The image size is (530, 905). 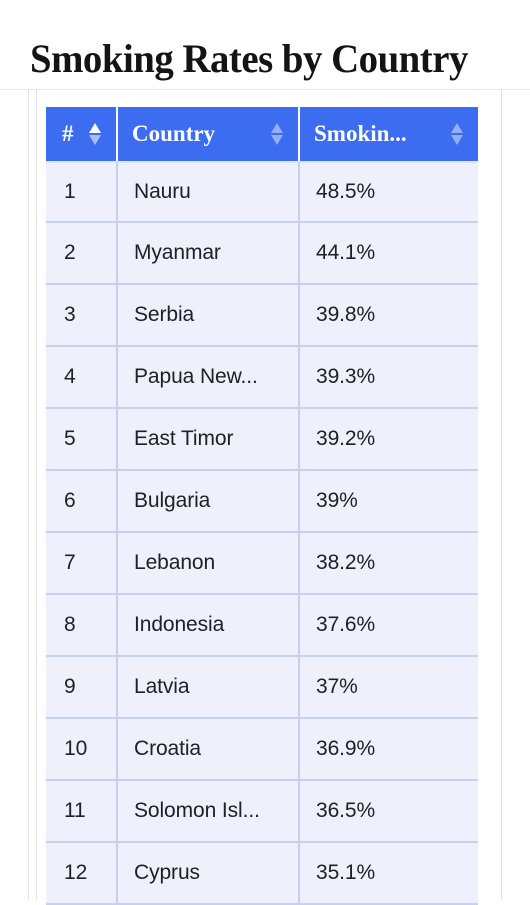 I want to click on cell-rank: 5, so click(x=82, y=440).